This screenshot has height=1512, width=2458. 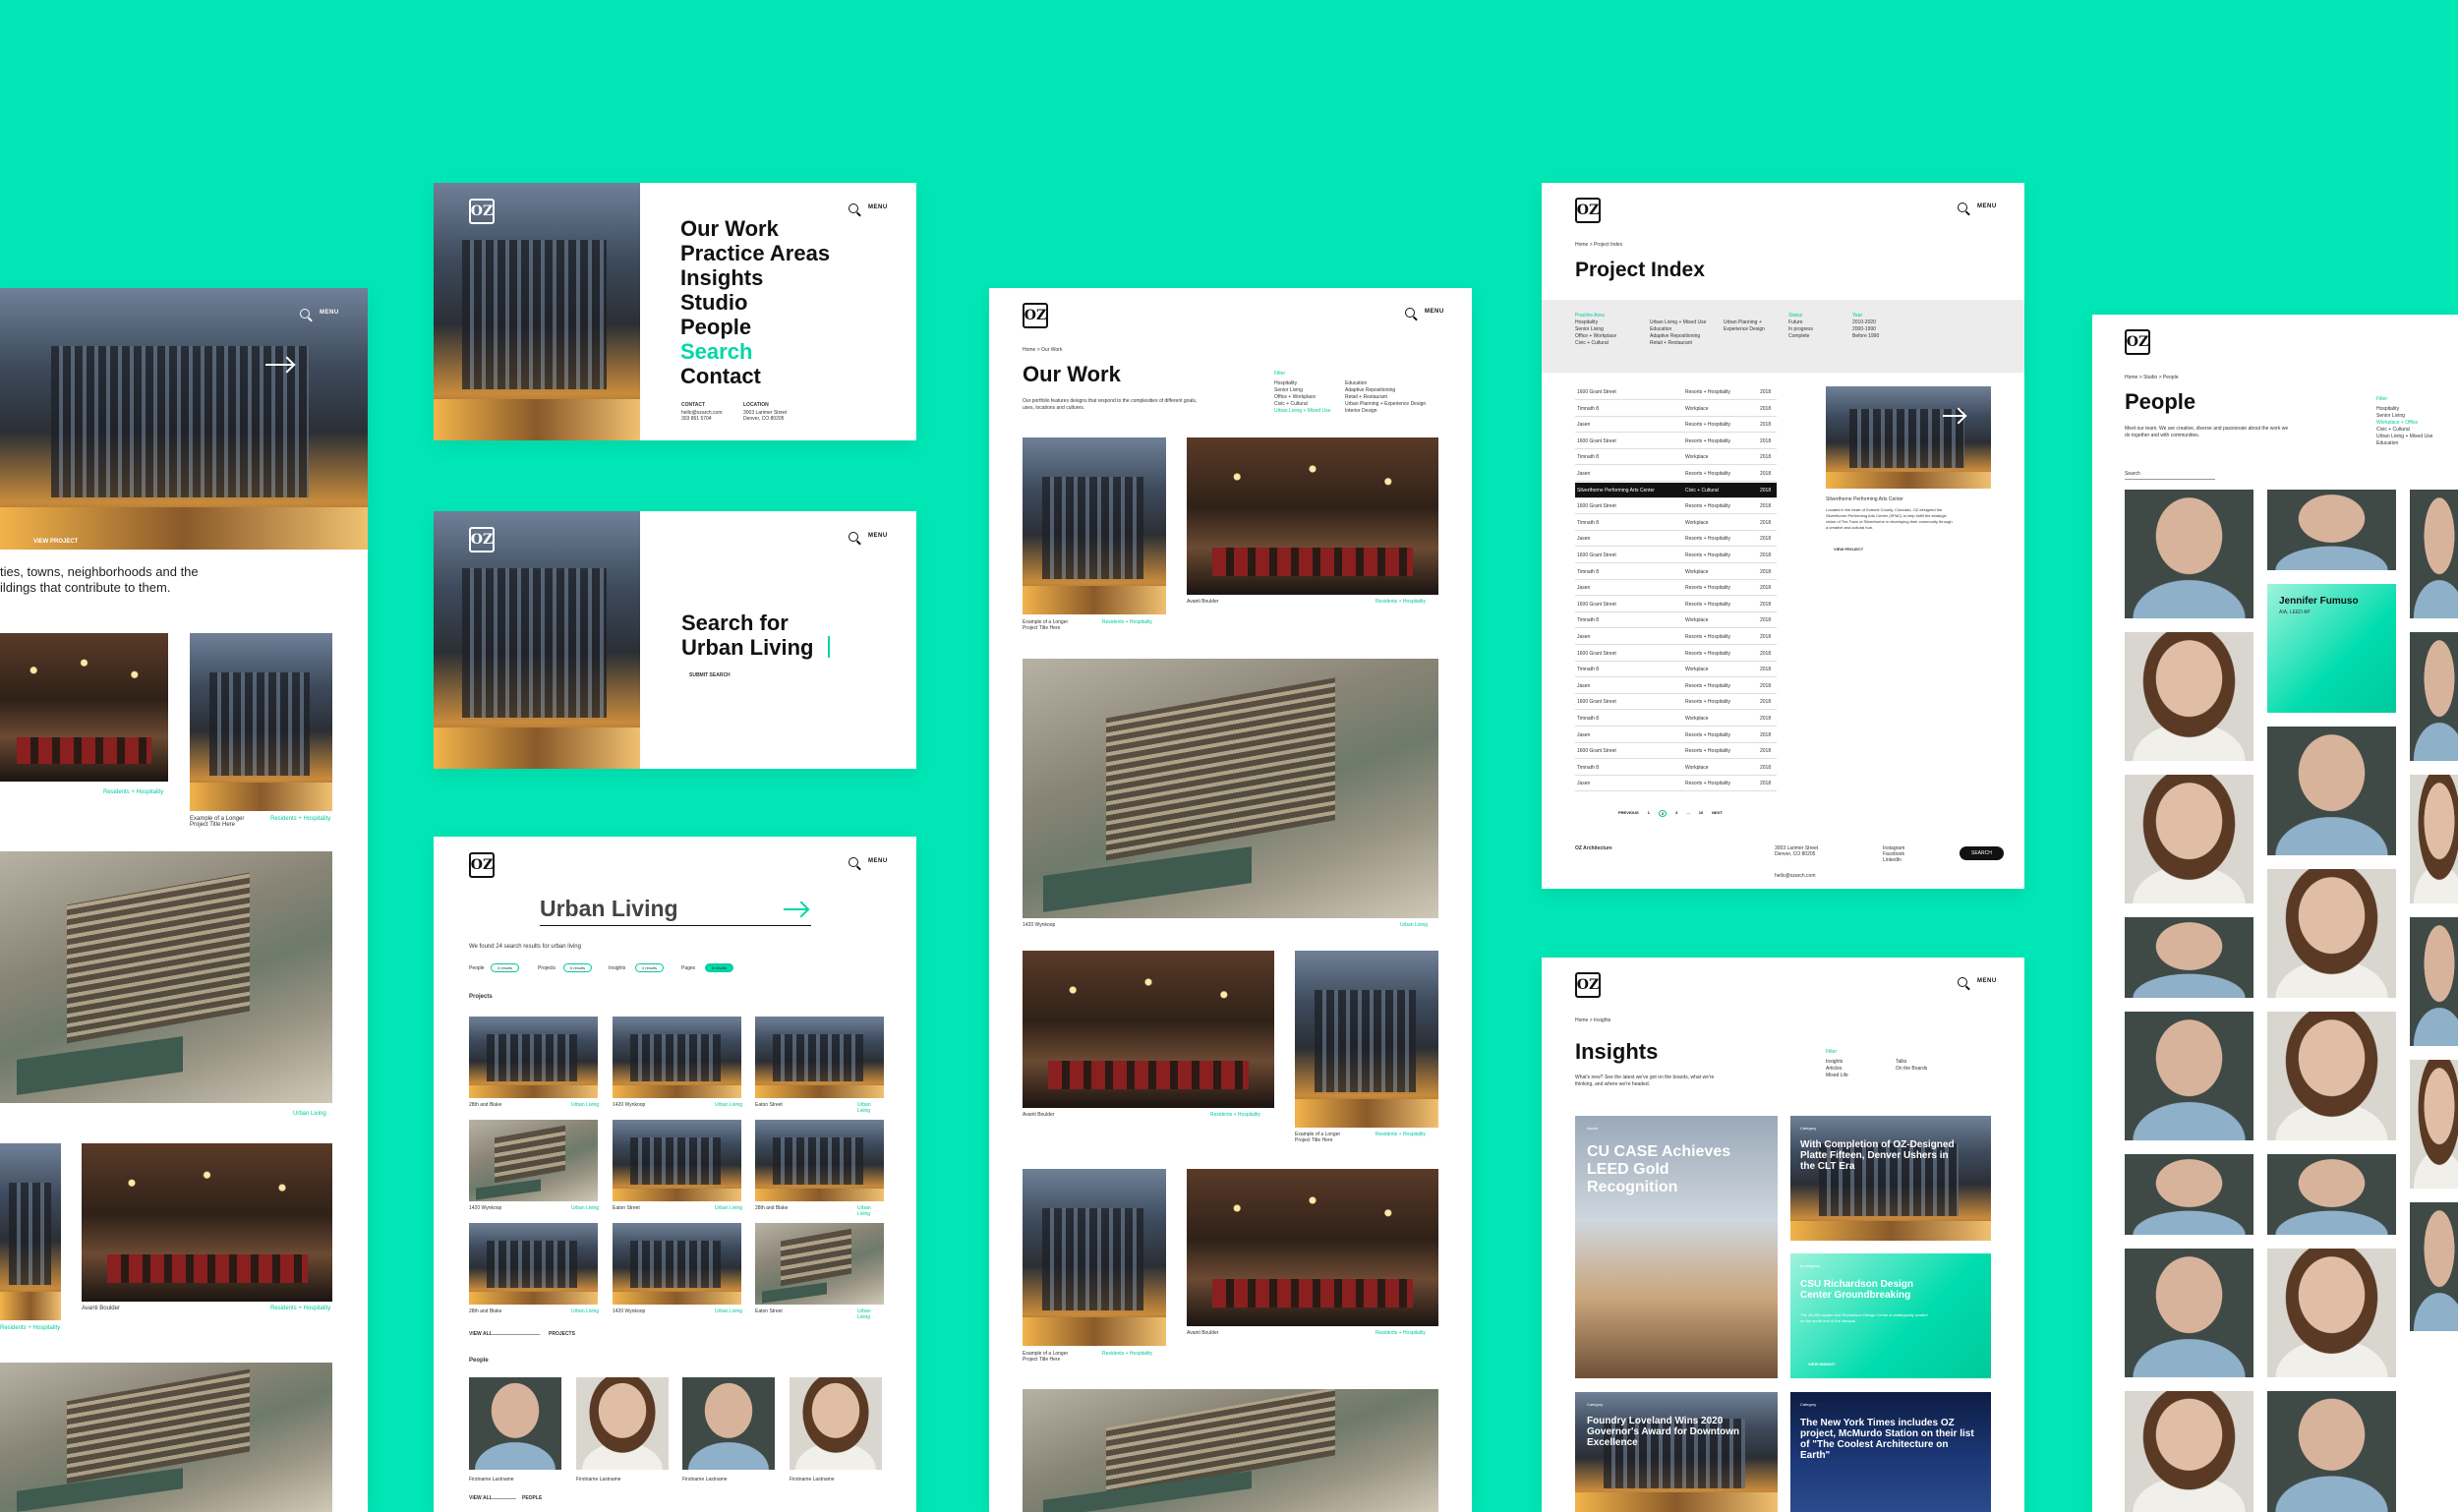 I want to click on pagination-page: 3, so click(x=1676, y=813).